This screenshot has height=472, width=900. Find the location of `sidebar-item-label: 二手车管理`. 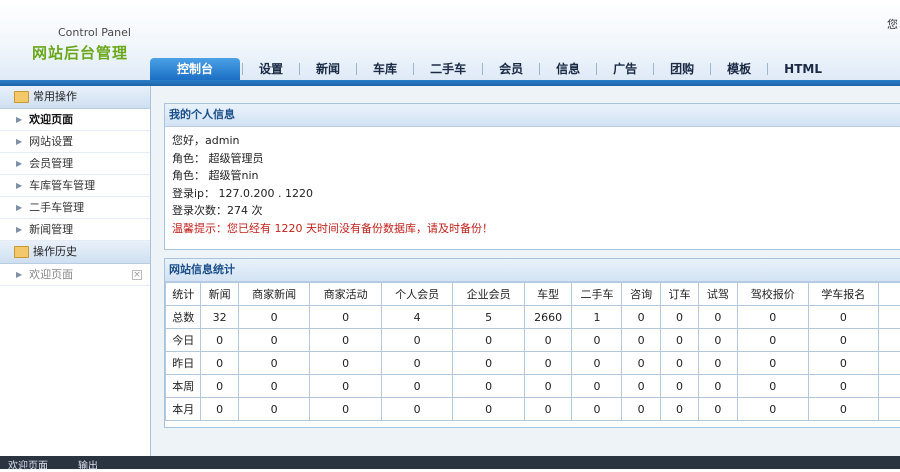

sidebar-item-label: 二手车管理 is located at coordinates (56, 207).